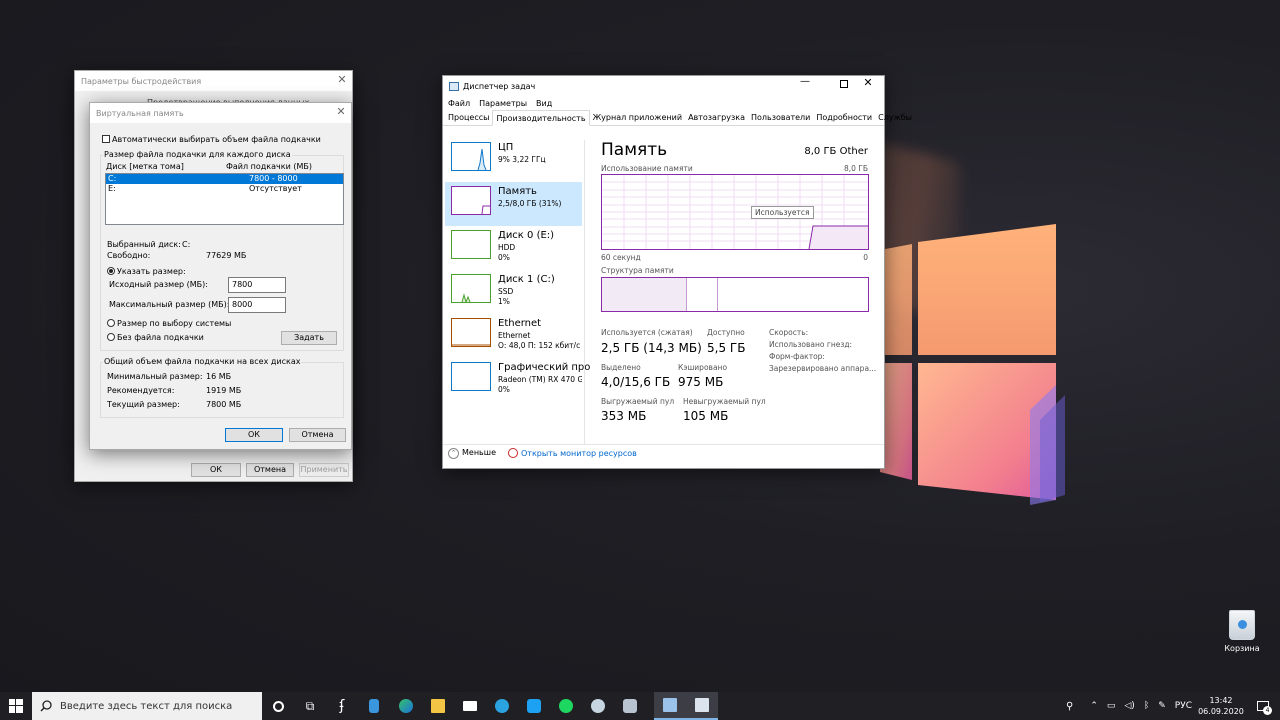  What do you see at coordinates (1242, 625) in the screenshot?
I see `recycle-bin-icon` at bounding box center [1242, 625].